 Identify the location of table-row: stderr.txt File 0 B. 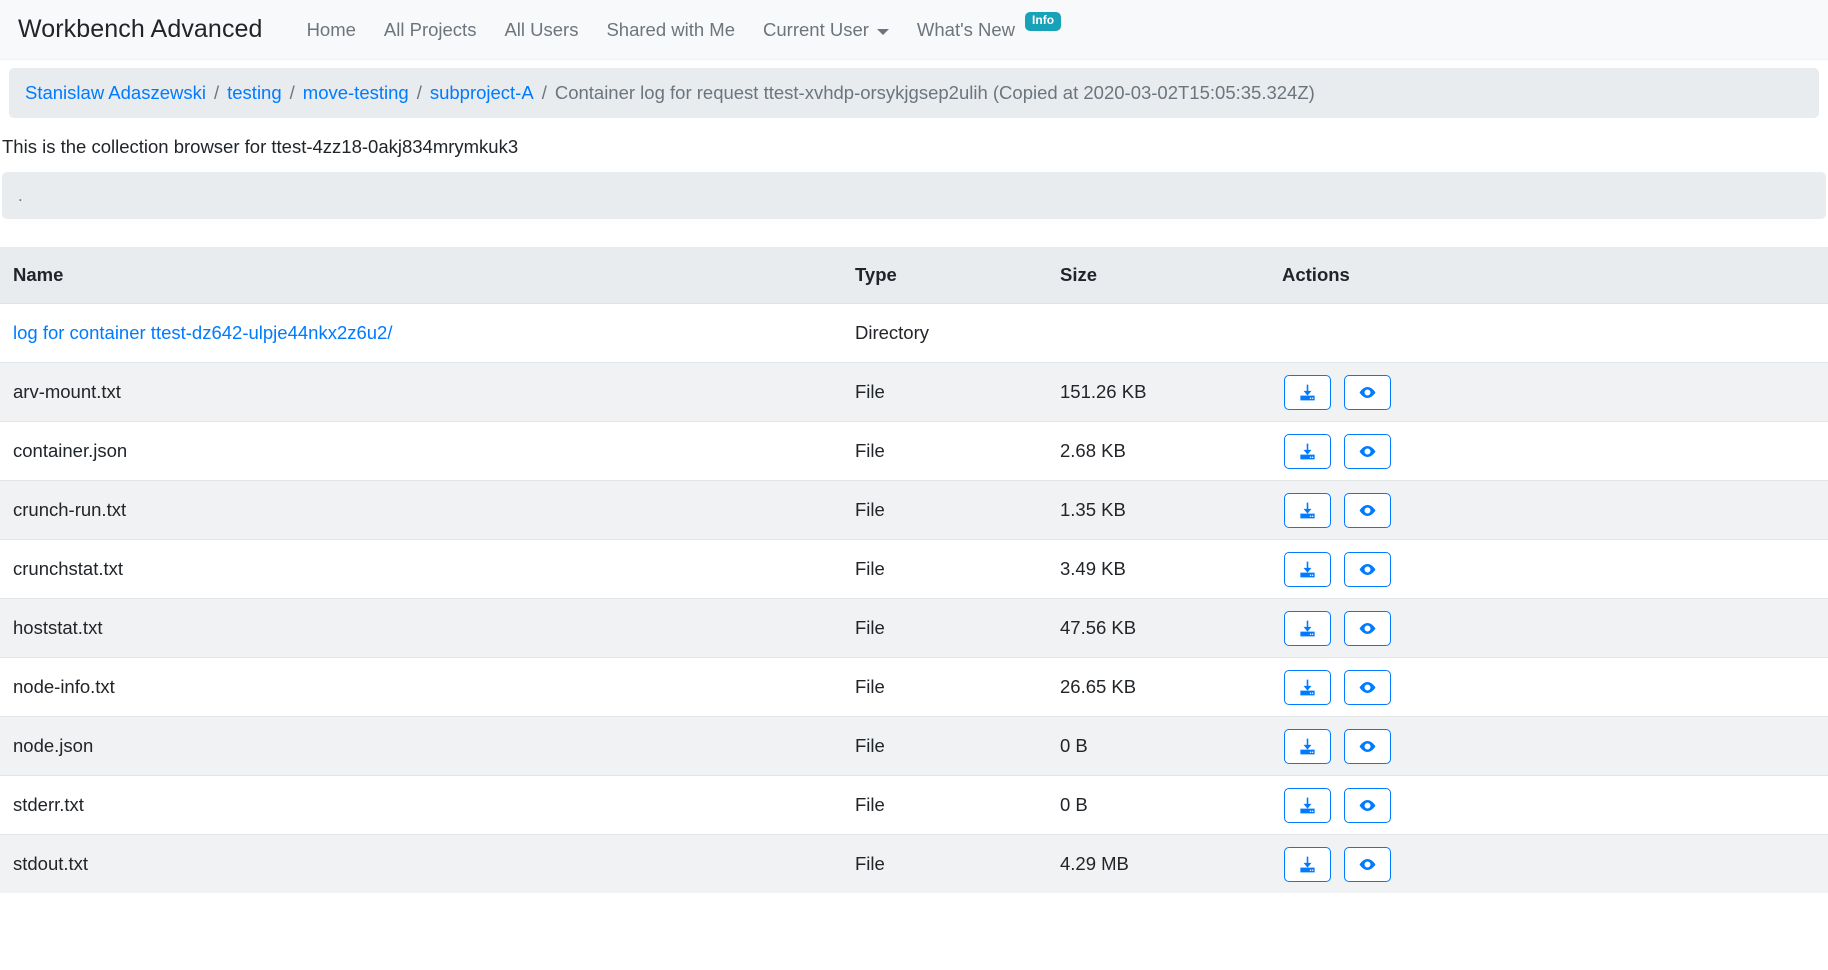
(914, 805).